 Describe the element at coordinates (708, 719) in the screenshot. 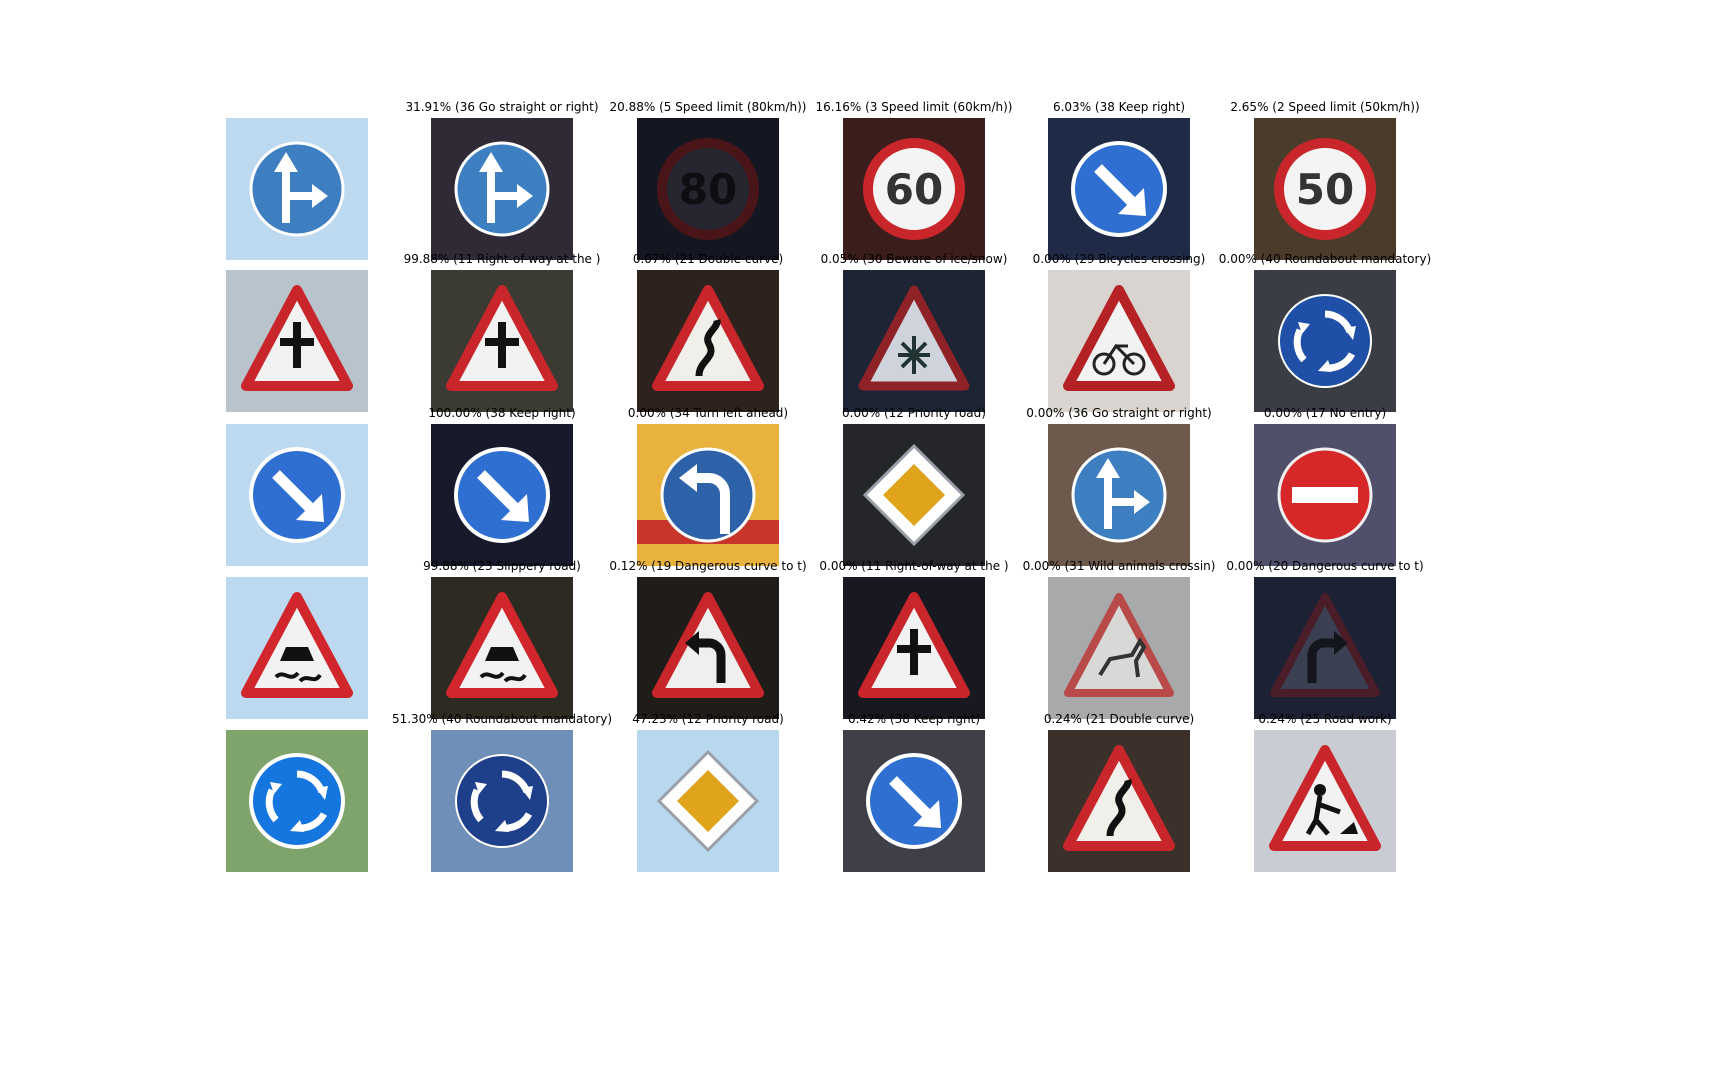

I see `prediction-caption: 47.23% (12 Priority road)` at that location.